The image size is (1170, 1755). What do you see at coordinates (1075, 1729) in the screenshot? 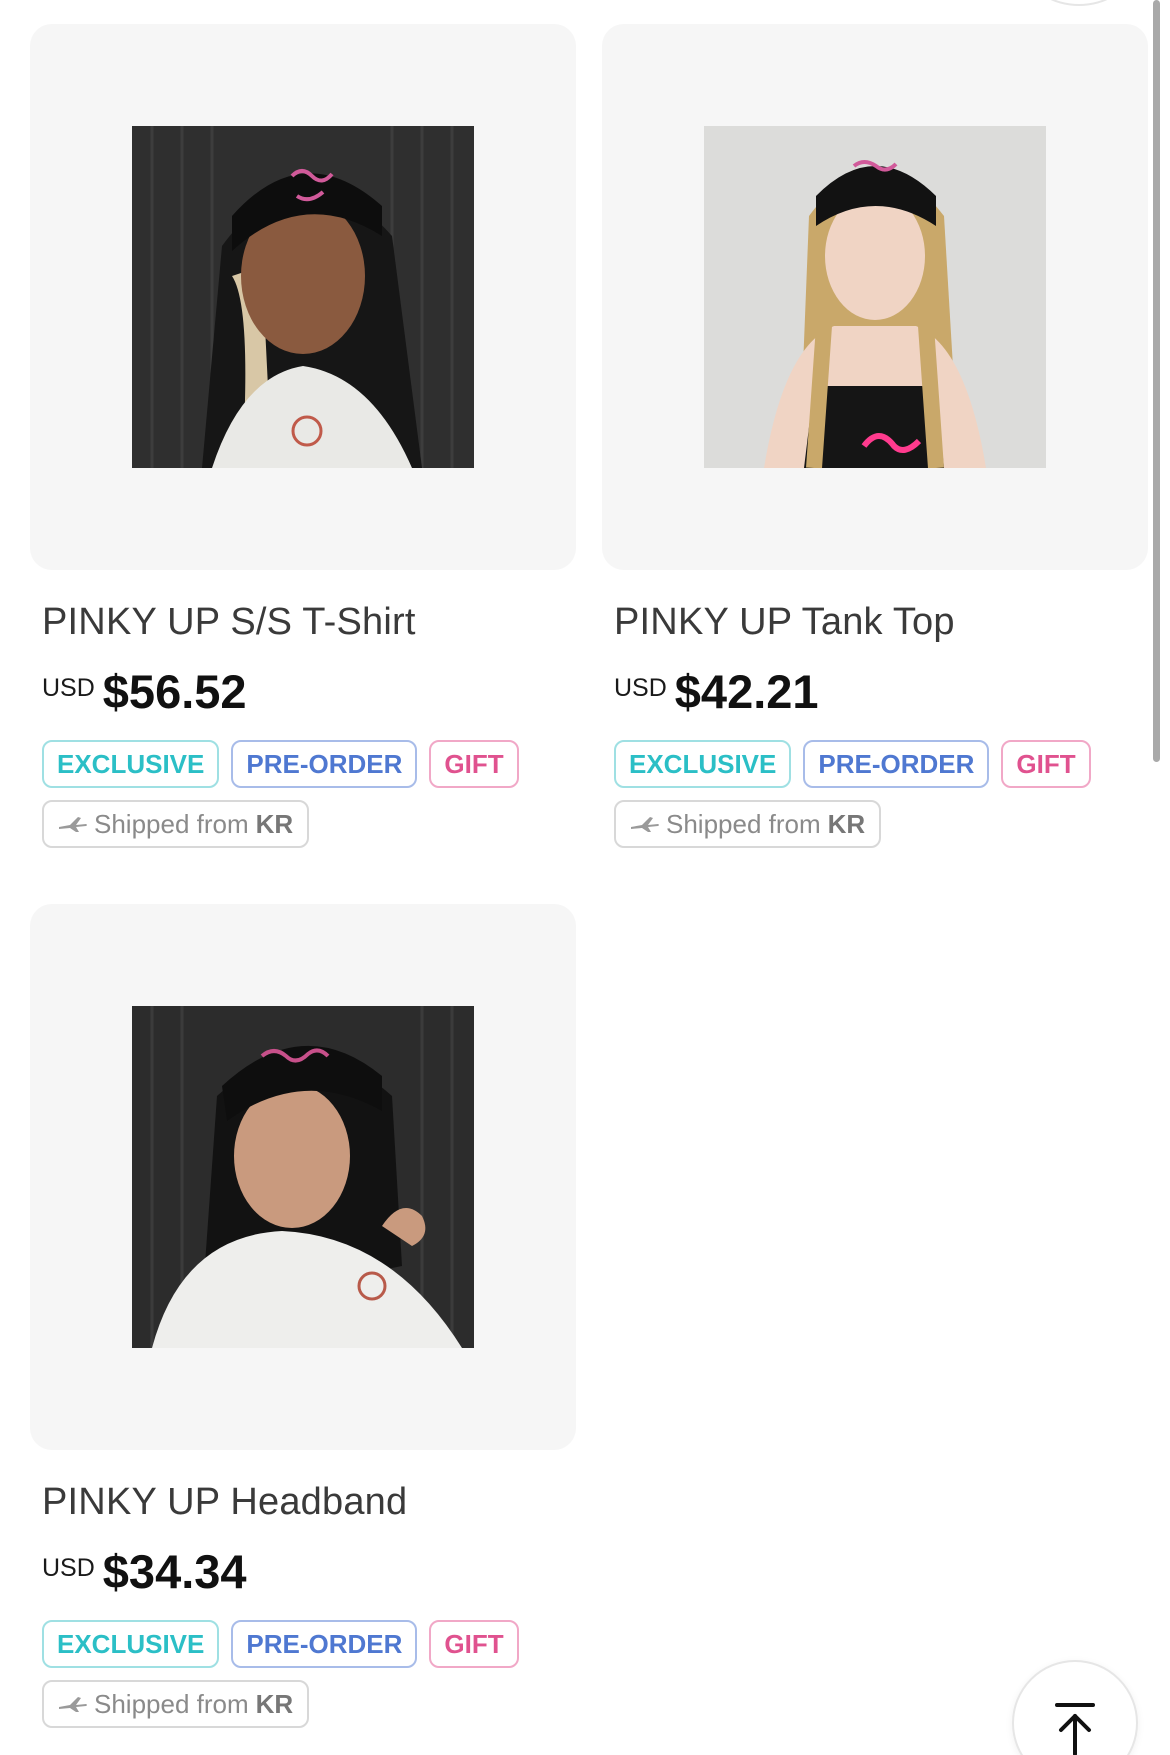
I see `arrow-up-to-top-icon` at bounding box center [1075, 1729].